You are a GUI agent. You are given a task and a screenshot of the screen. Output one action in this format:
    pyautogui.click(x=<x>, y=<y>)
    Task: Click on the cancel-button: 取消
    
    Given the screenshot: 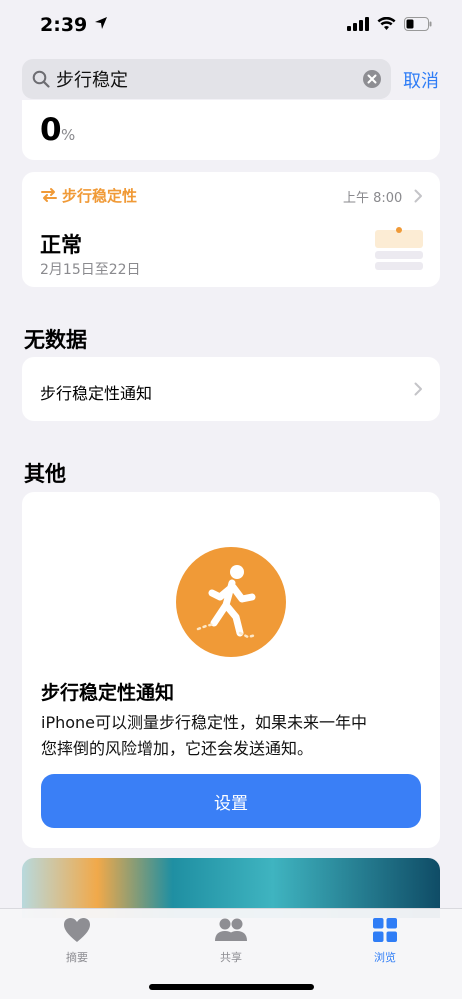 What is the action you would take?
    pyautogui.click(x=421, y=80)
    